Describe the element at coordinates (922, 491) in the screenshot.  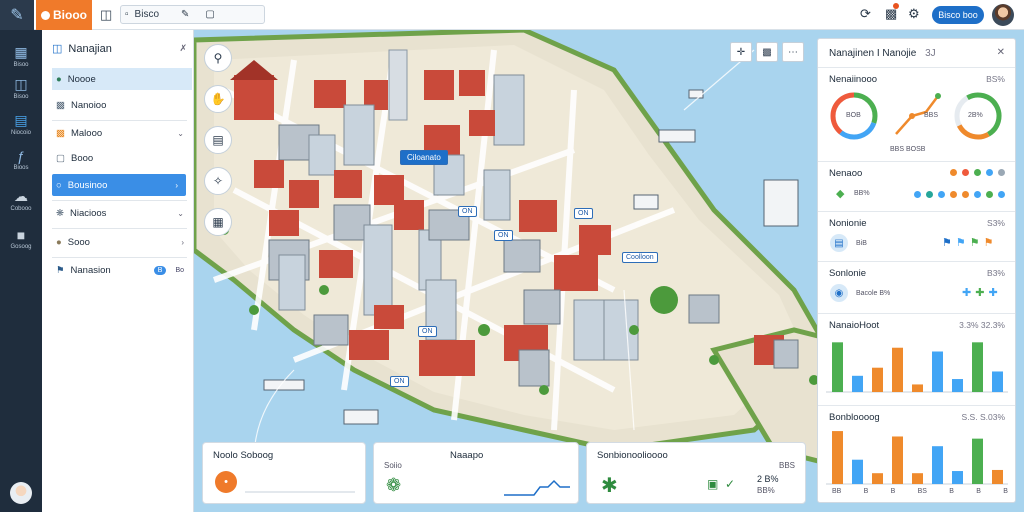
I see `axis-tick-label: BS` at that location.